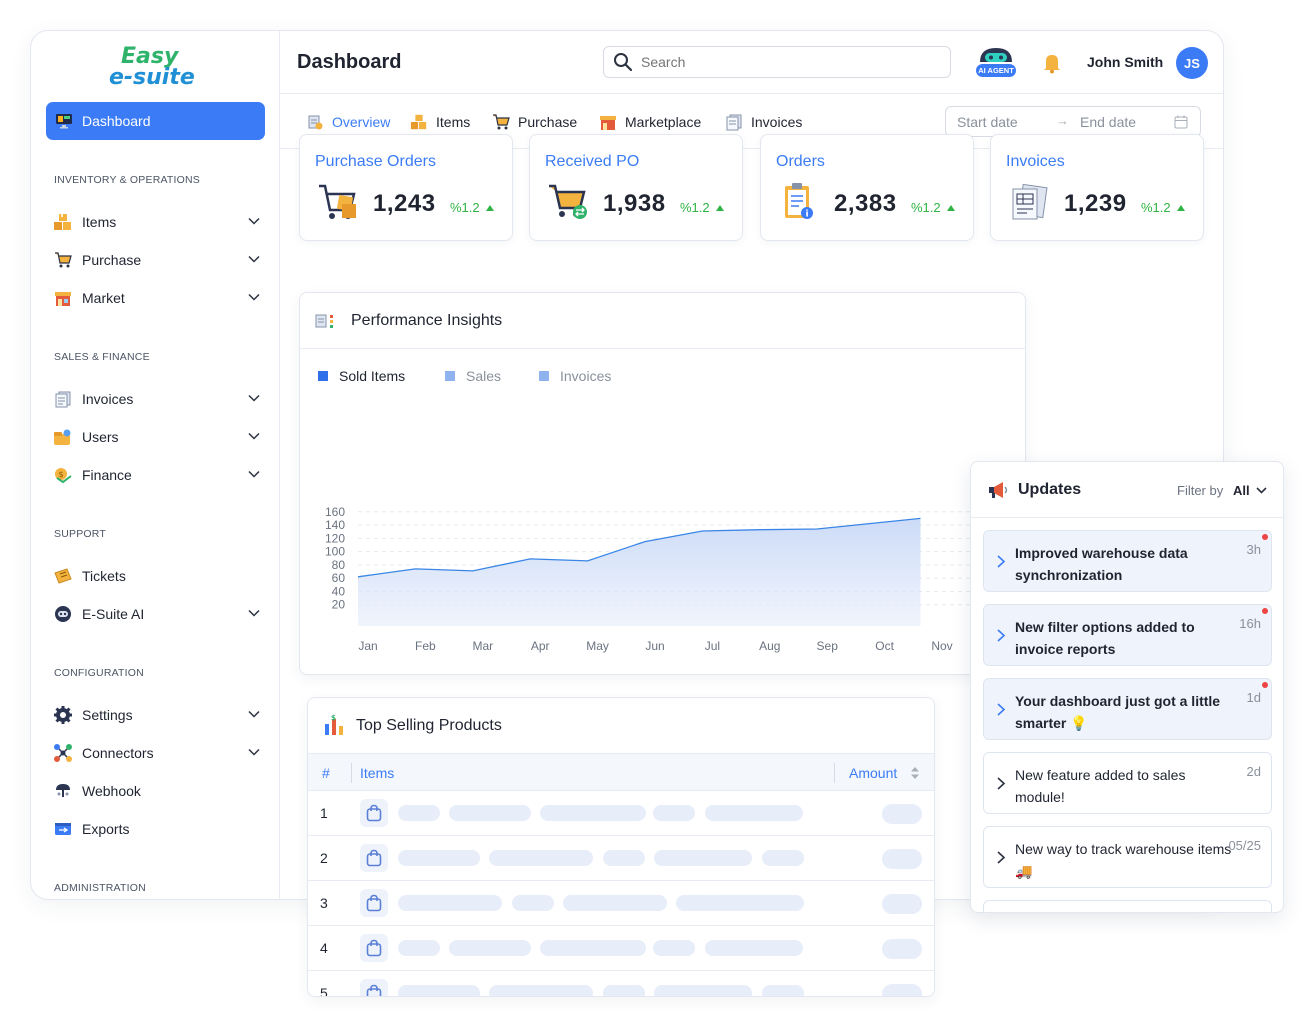 The height and width of the screenshot is (1027, 1314). What do you see at coordinates (568, 201) in the screenshot?
I see `received-cart-icon` at bounding box center [568, 201].